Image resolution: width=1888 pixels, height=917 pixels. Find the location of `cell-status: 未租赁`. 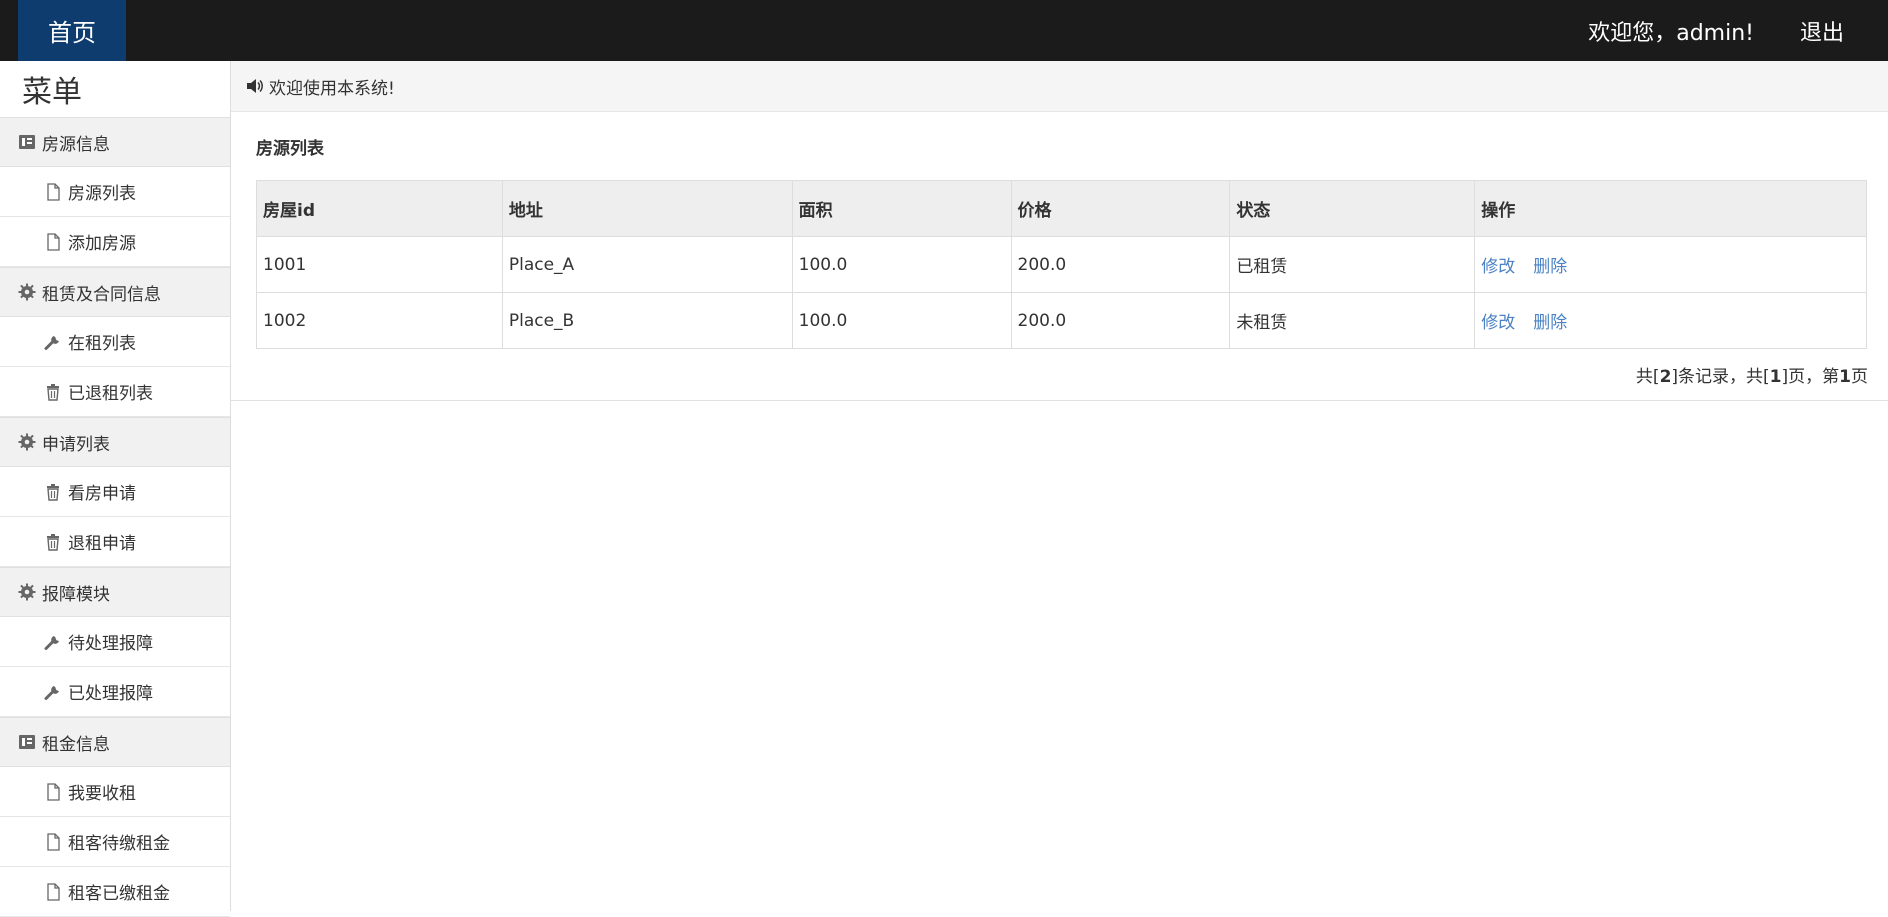

cell-status: 未租赁 is located at coordinates (1352, 320).